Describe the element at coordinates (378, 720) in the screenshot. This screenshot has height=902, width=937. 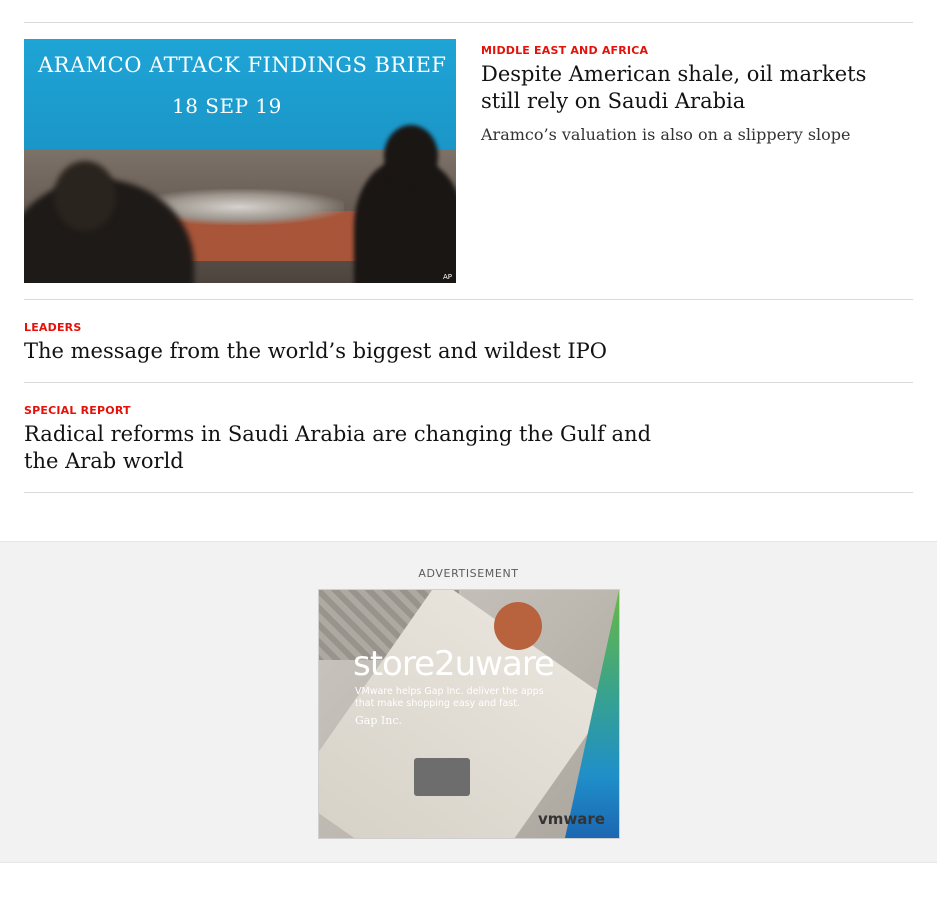
I see `ad-client: Gap Inc.` at that location.